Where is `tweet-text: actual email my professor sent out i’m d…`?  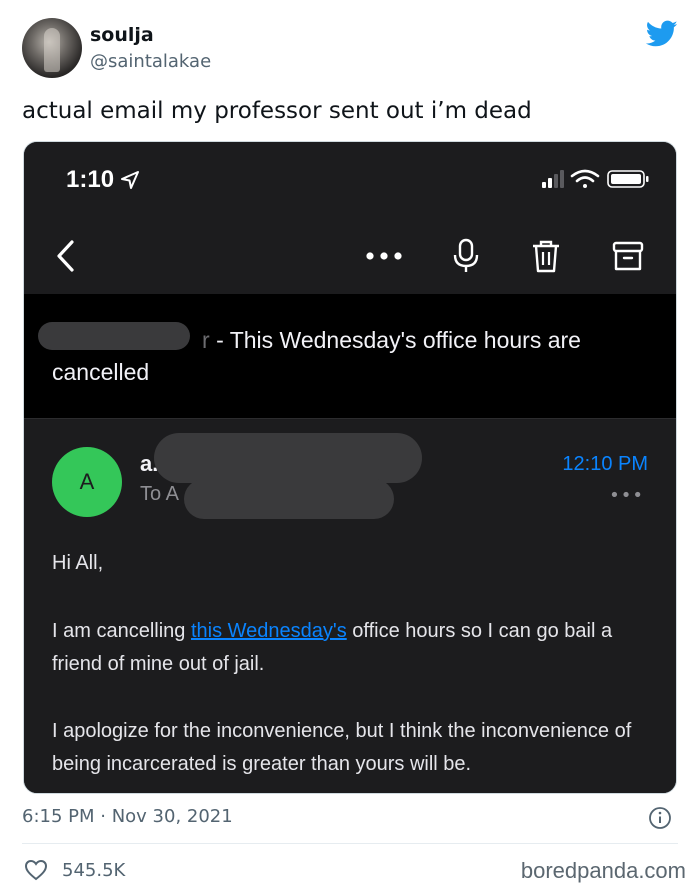
tweet-text: actual email my professor sent out i’m d… is located at coordinates (277, 111).